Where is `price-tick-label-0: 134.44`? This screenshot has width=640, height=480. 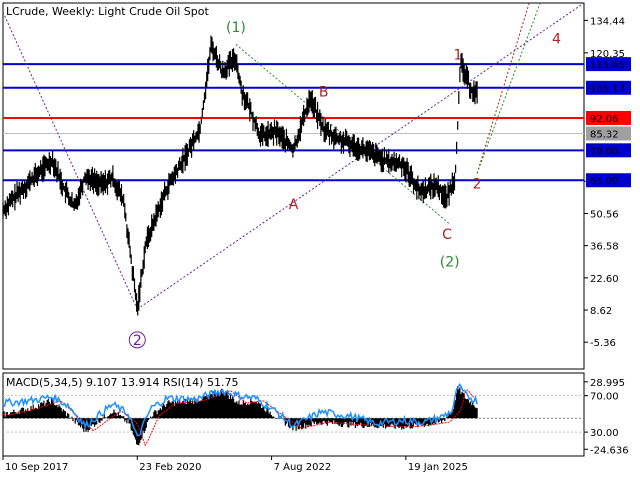 price-tick-label-0: 134.44 is located at coordinates (607, 21).